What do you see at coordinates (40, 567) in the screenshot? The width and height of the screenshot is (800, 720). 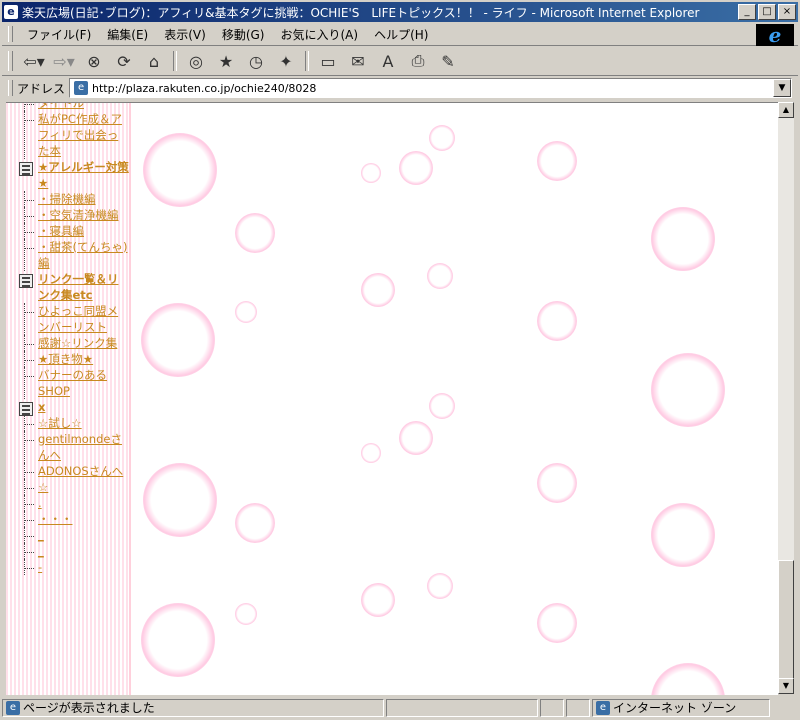 I see `sidebar-link-label: -` at bounding box center [40, 567].